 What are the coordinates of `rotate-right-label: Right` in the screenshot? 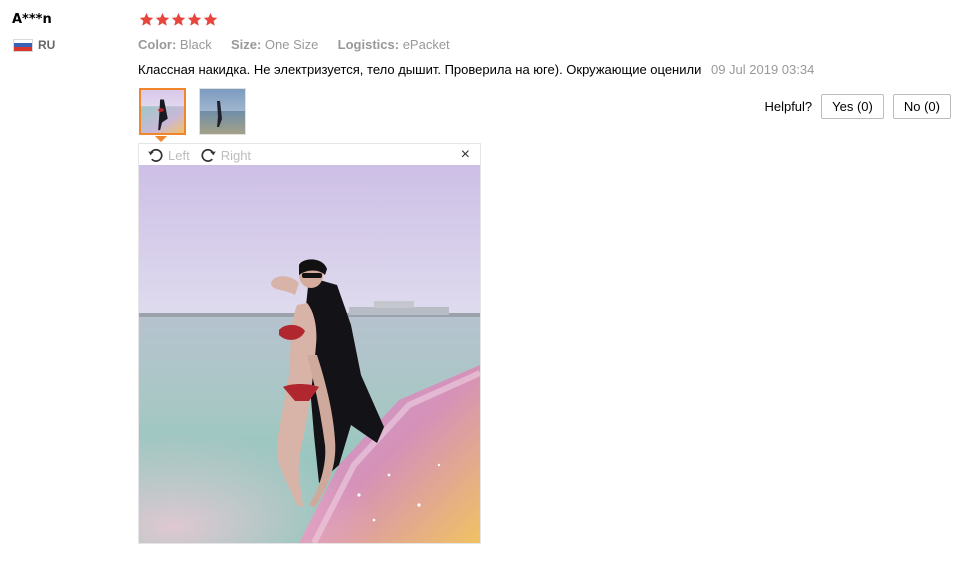 It's located at (236, 155).